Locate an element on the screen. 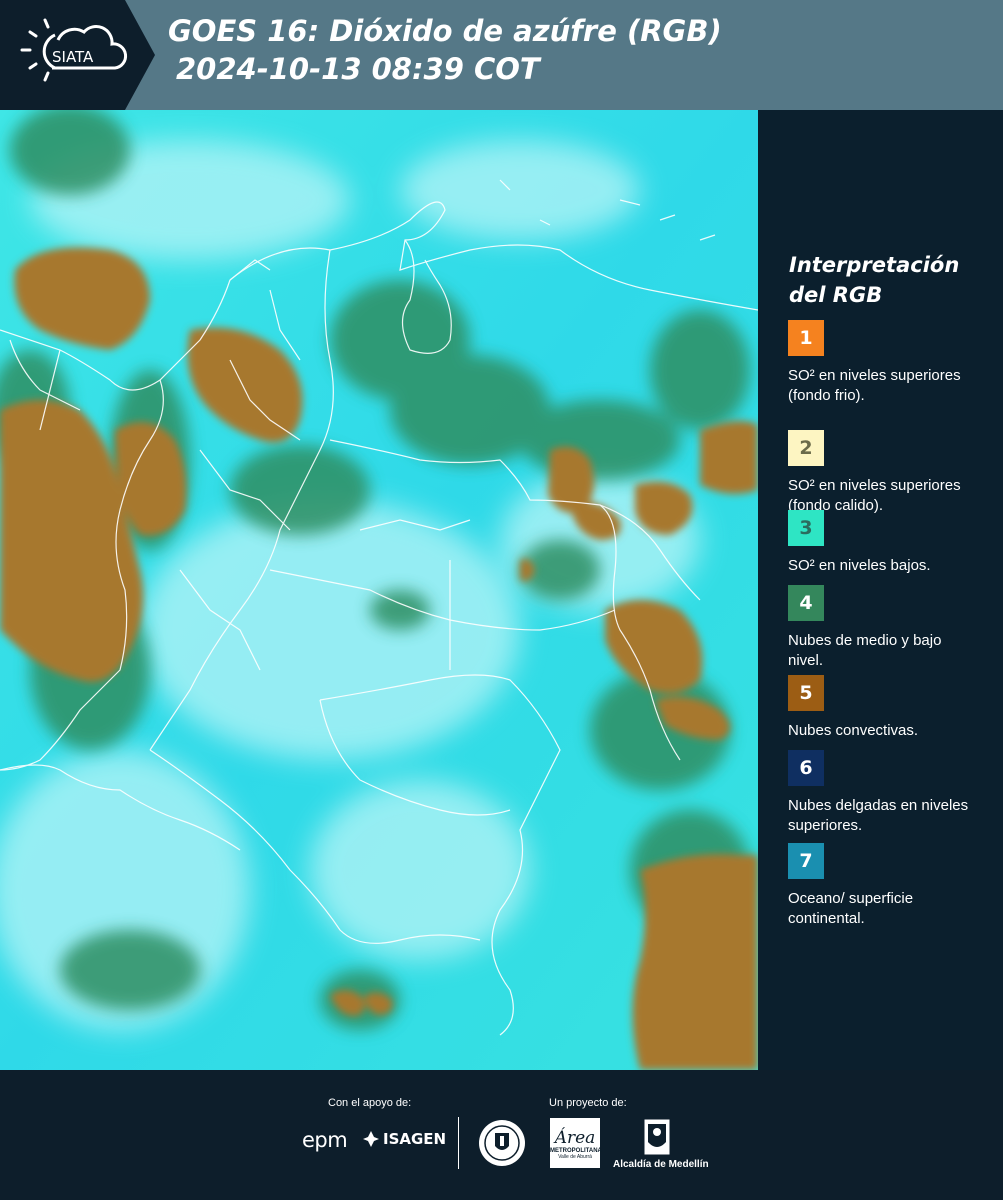  legend-title: Interpretación del RGB is located at coordinates (889, 280).